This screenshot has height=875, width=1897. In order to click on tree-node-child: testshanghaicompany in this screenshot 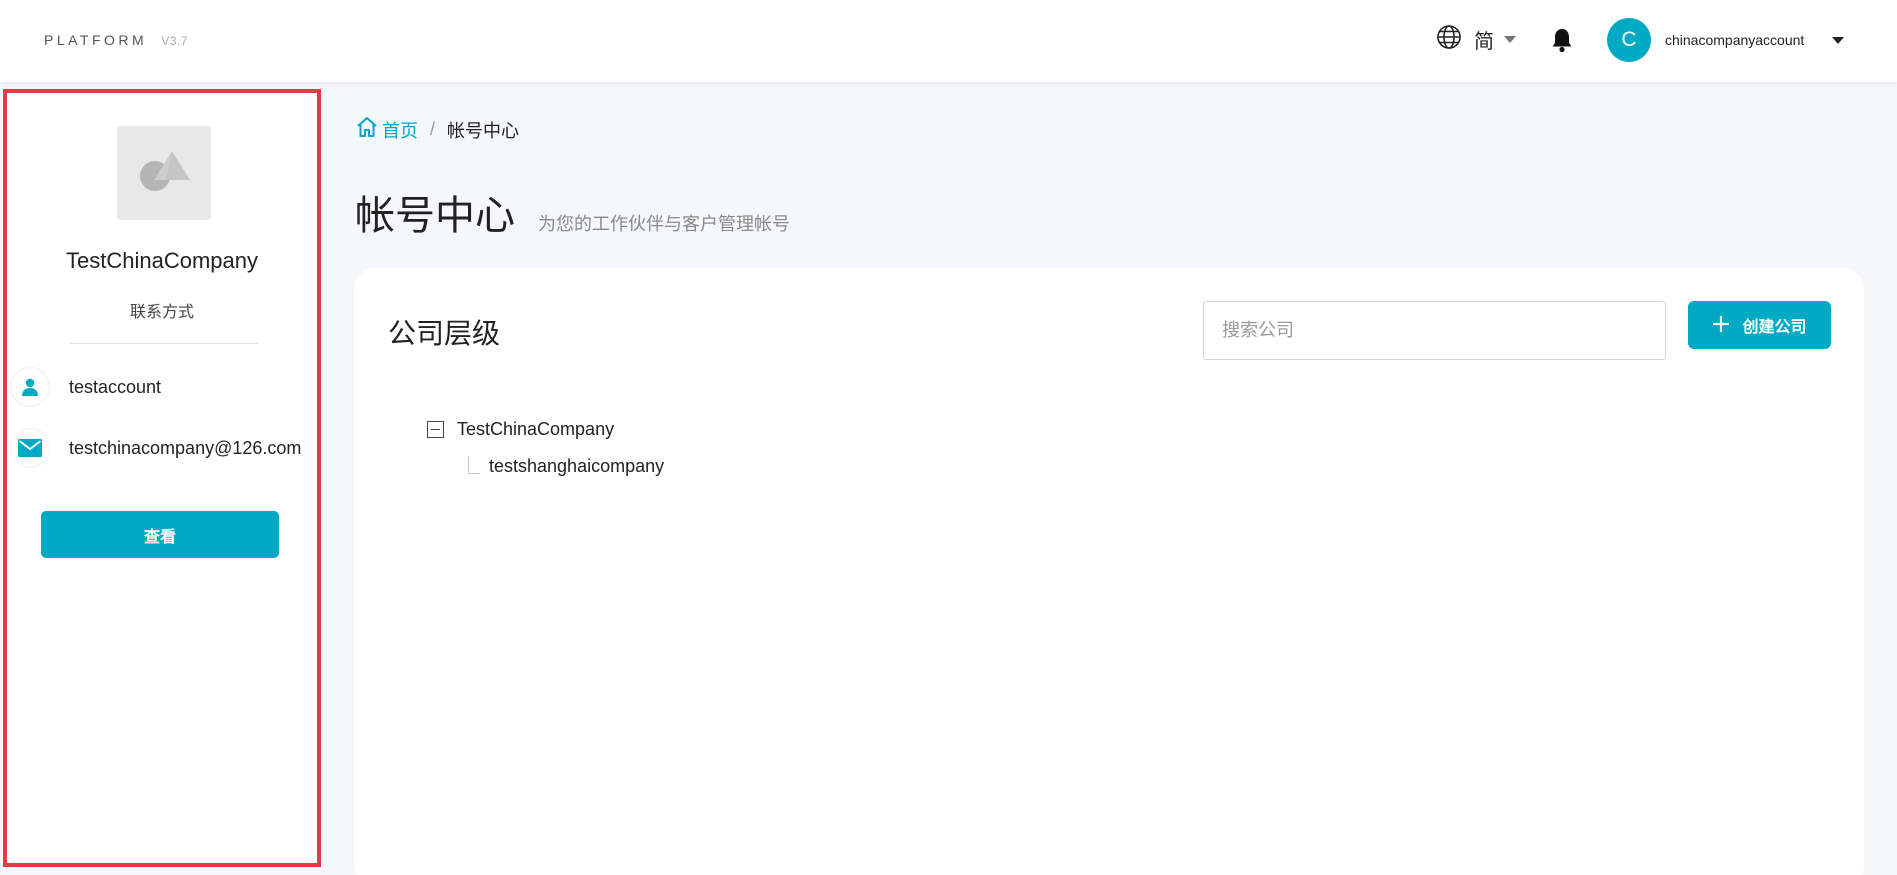, I will do `click(576, 466)`.